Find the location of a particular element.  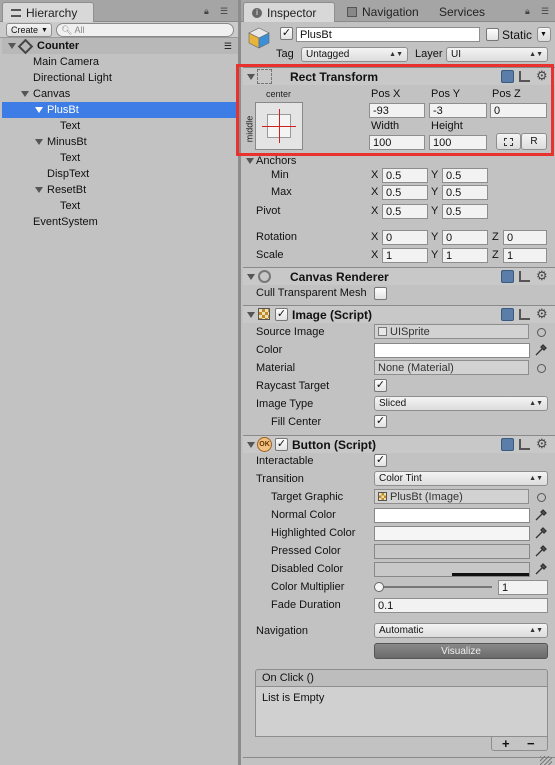

scale-z-field: 1 is located at coordinates (525, 255).